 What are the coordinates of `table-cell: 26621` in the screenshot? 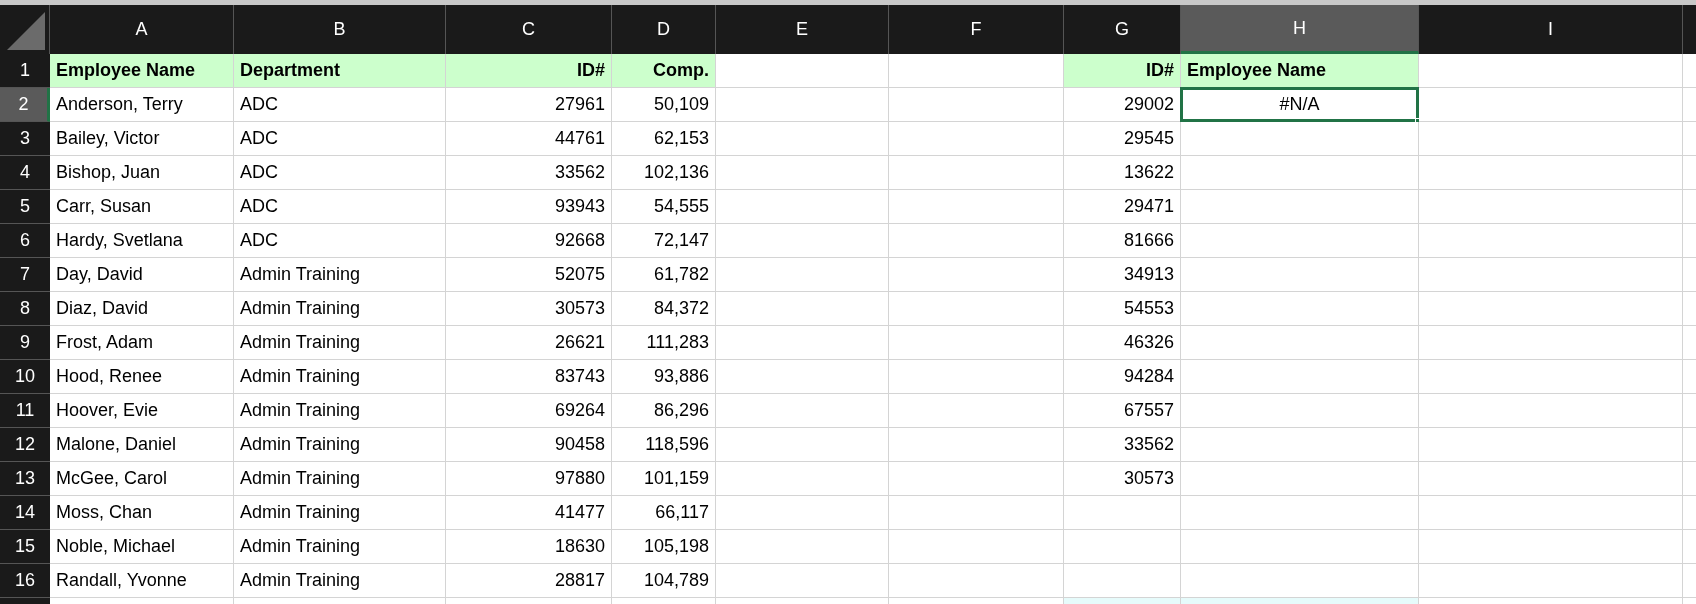 It's located at (529, 343).